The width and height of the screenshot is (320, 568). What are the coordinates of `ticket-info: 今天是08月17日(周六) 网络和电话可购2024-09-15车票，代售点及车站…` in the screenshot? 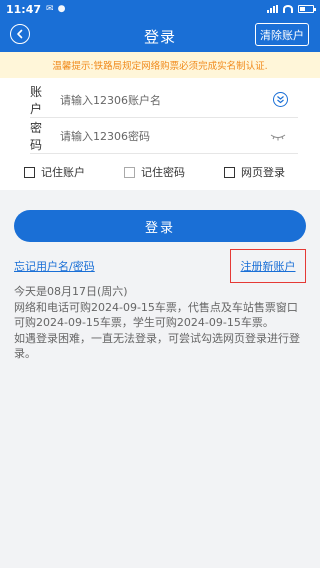 It's located at (161, 323).